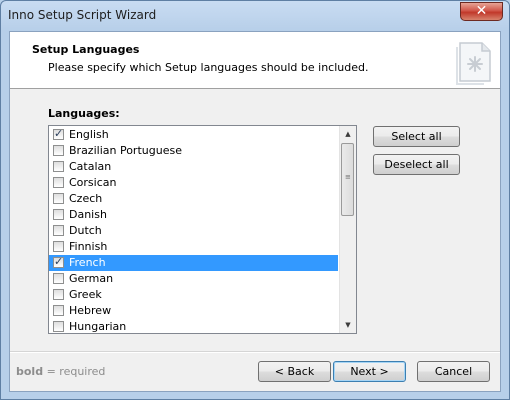  Describe the element at coordinates (348, 134) in the screenshot. I see `scroll-up-arrow-icon: ▲` at that location.